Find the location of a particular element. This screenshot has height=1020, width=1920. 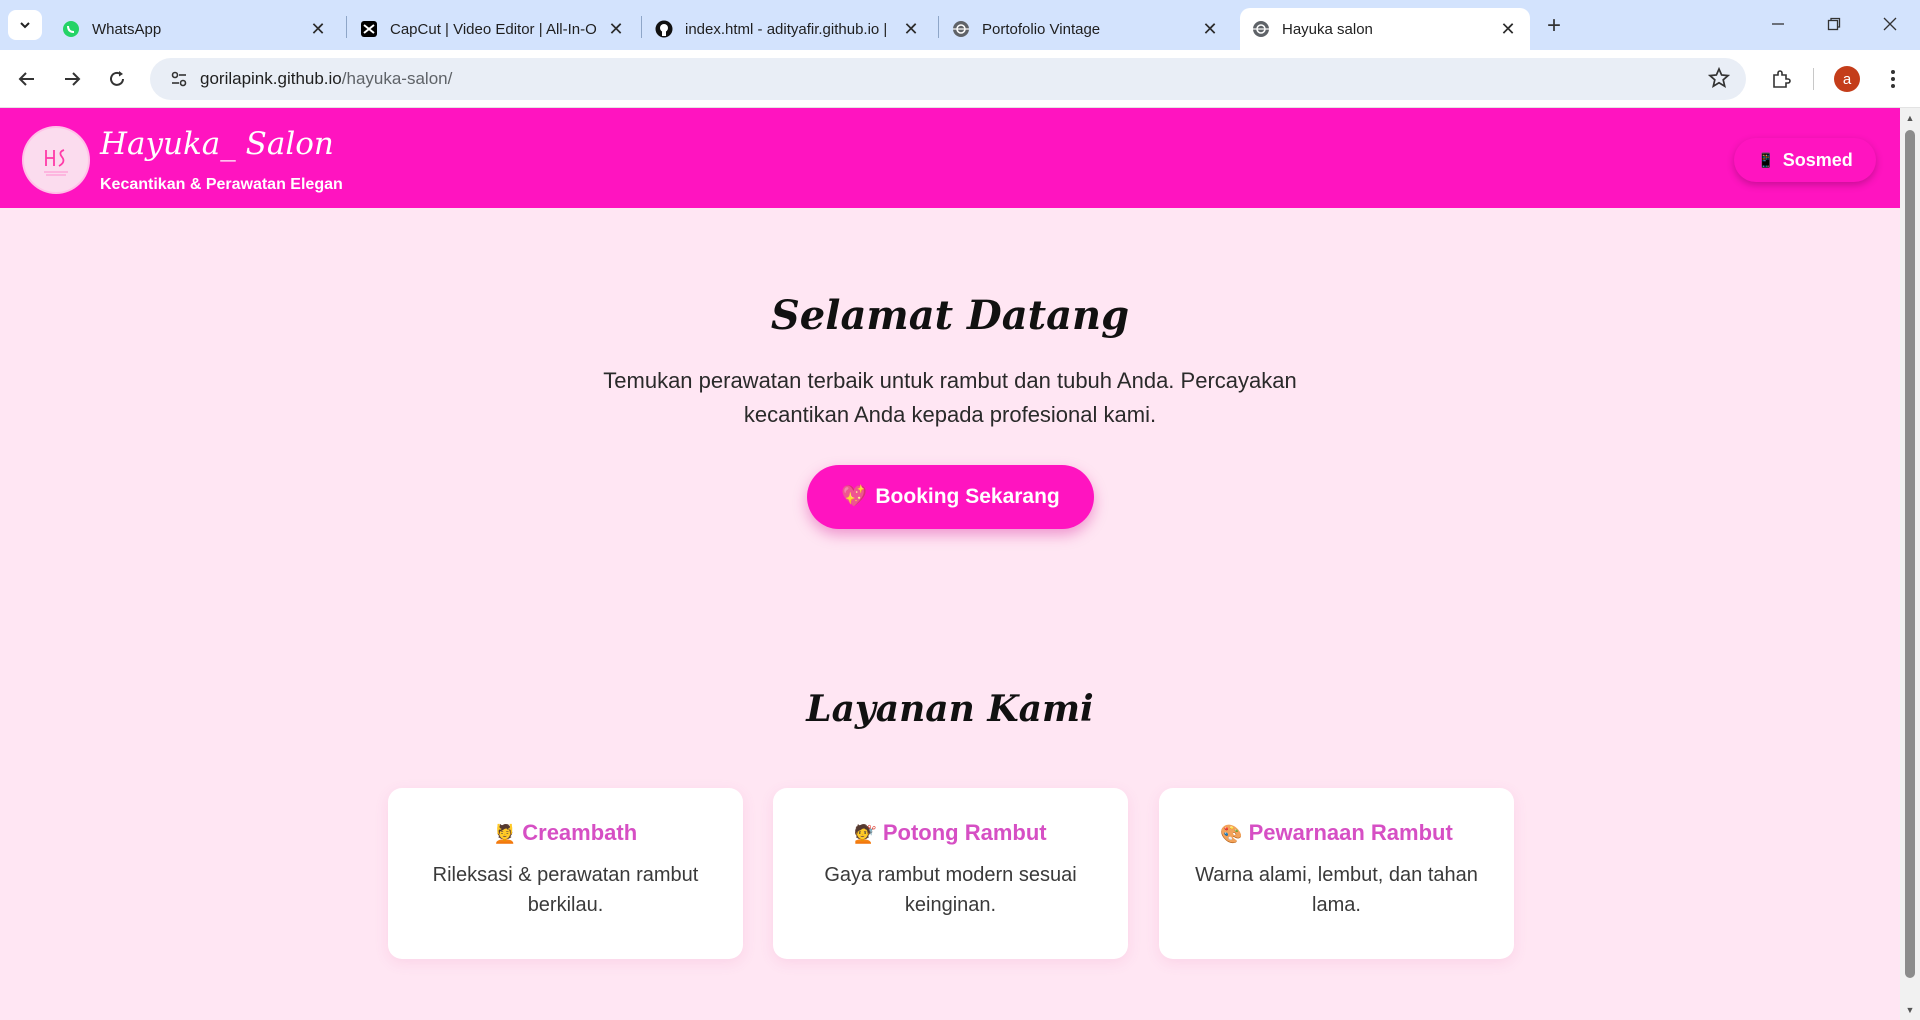

close-window-button is located at coordinates (1890, 24).